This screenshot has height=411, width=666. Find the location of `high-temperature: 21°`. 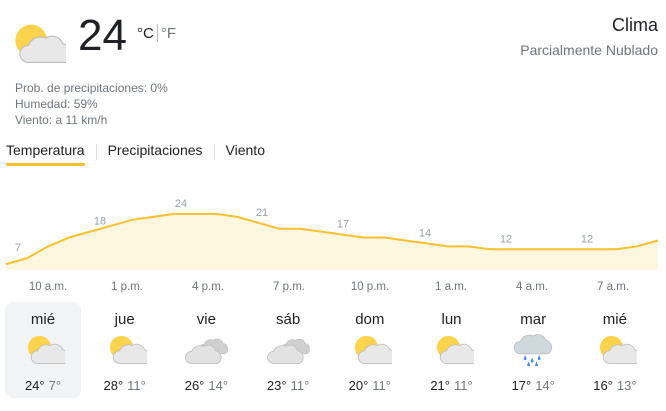

high-temperature: 21° is located at coordinates (440, 385).